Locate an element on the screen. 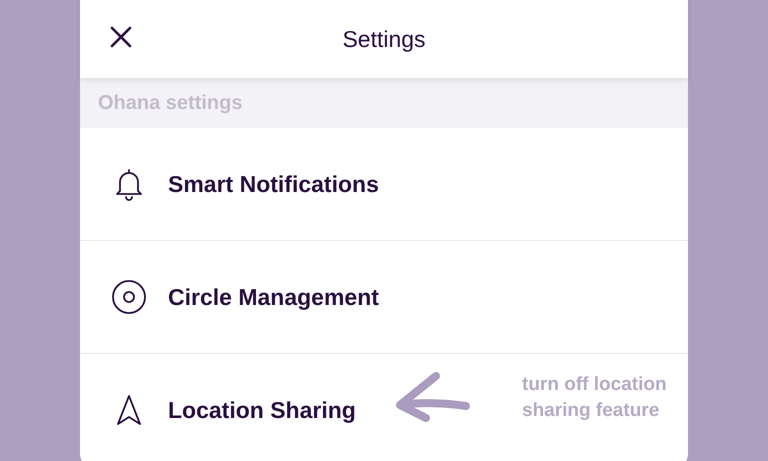 This screenshot has height=461, width=768. navigation-arrow-icon is located at coordinates (129, 410).